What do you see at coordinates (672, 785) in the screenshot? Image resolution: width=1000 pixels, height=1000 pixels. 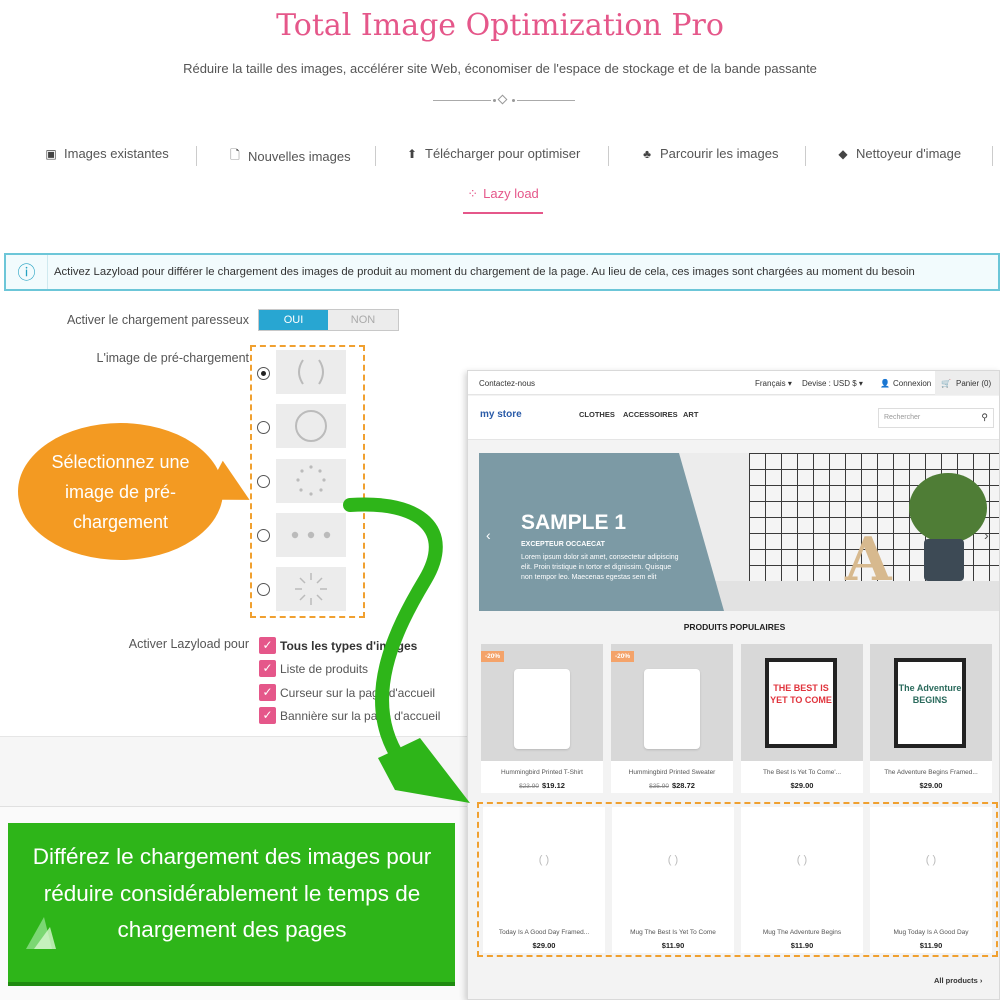 I see `product-price: $35.90 $28.72` at bounding box center [672, 785].